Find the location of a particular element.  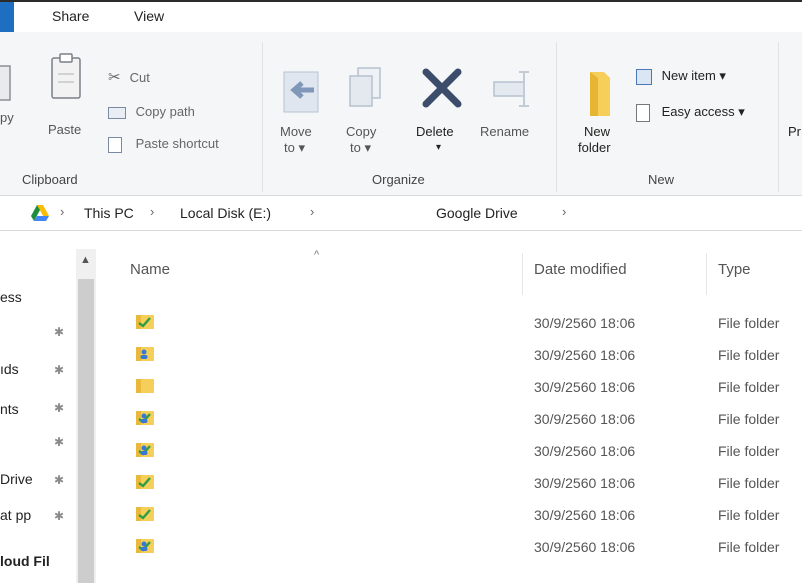

clipboard-group-label: Clipboard is located at coordinates (50, 179).